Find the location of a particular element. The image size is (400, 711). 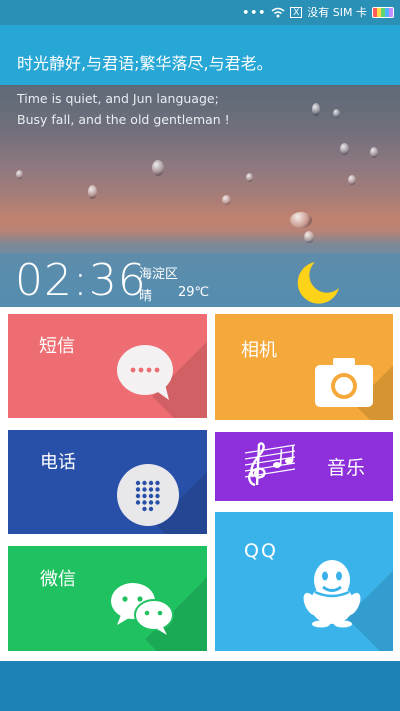

tile-music: 音乐 is located at coordinates (304, 466).